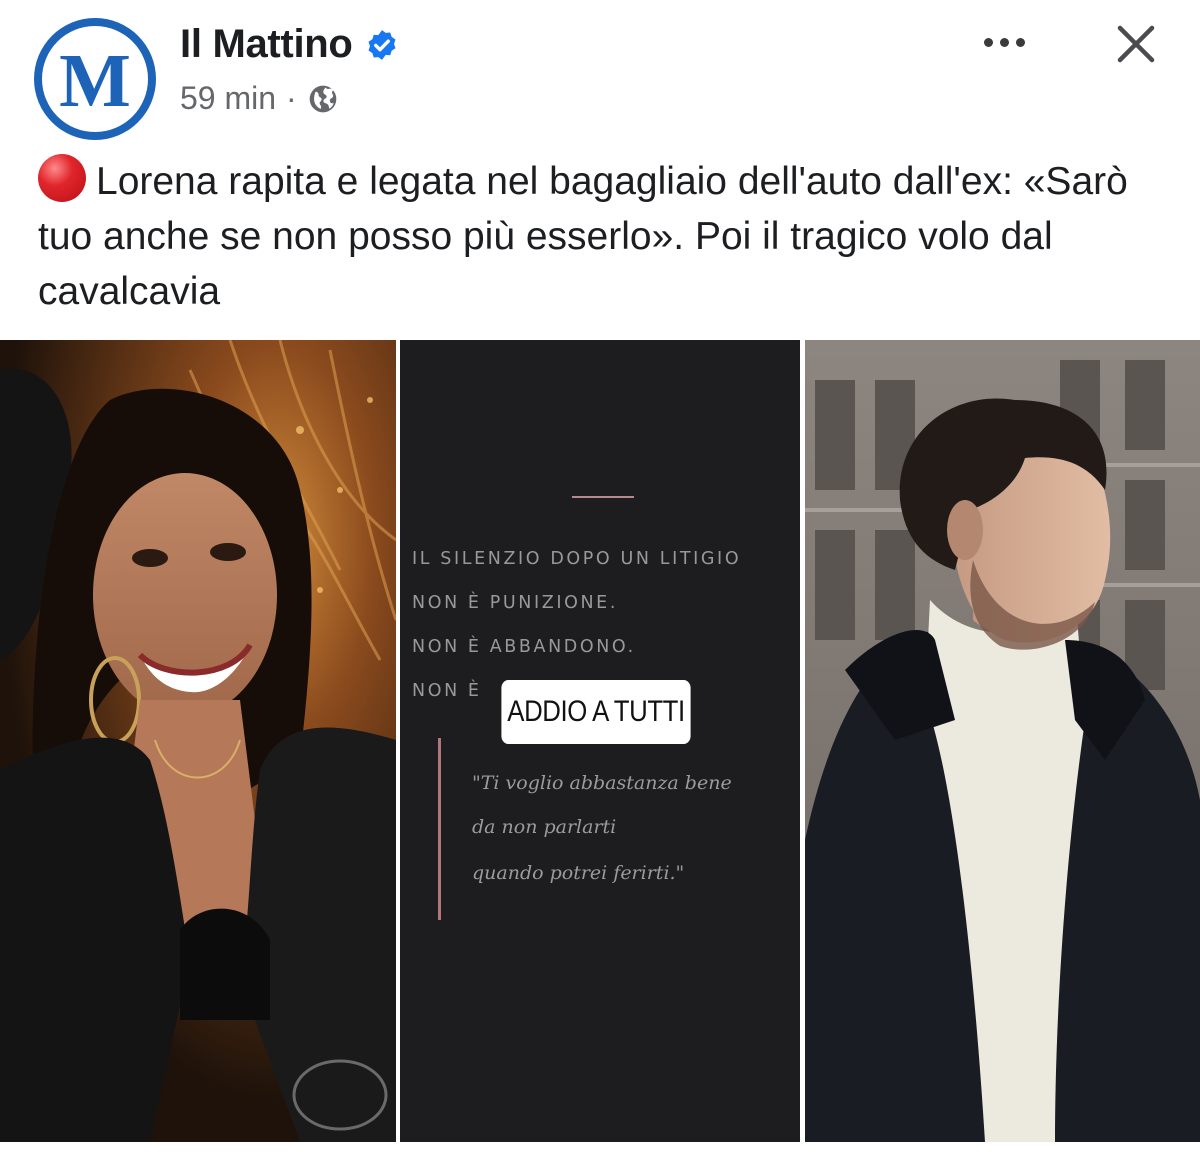  Describe the element at coordinates (1136, 44) in the screenshot. I see `close-icon` at that location.